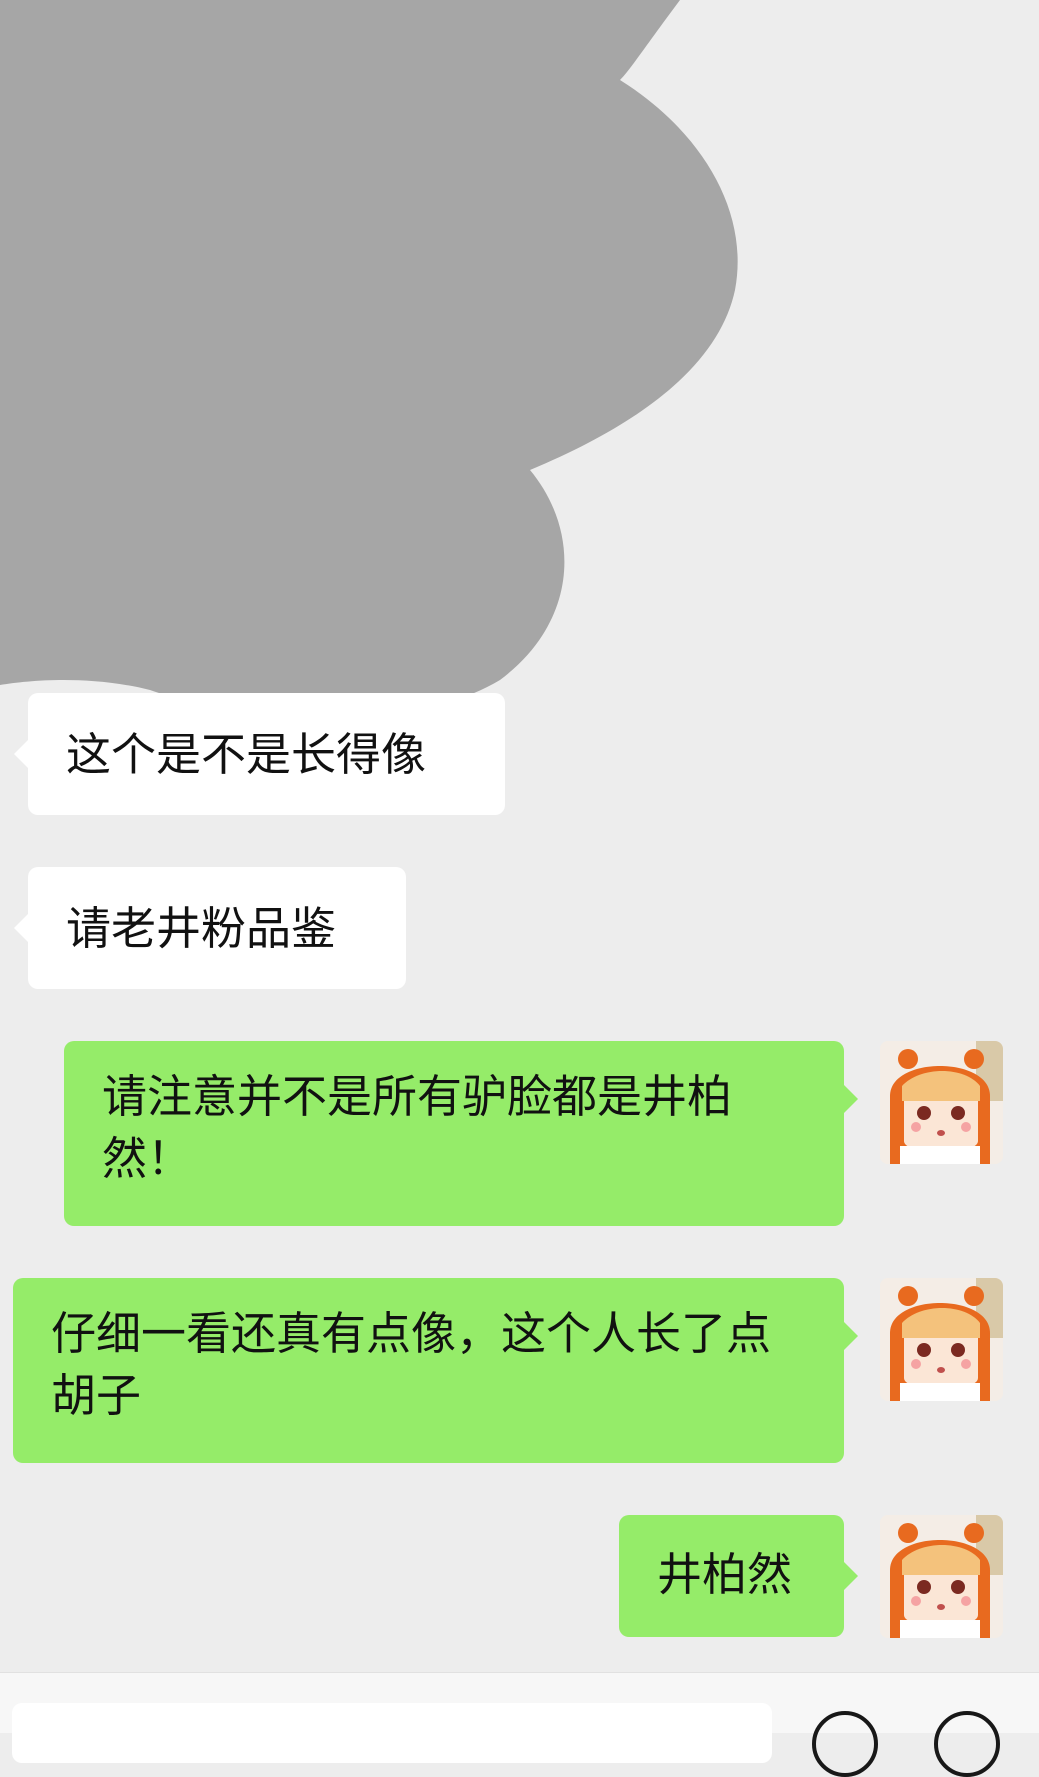  I want to click on message-text: 请注意并不是所有驴脸都是井柏然！, so click(417, 1127).